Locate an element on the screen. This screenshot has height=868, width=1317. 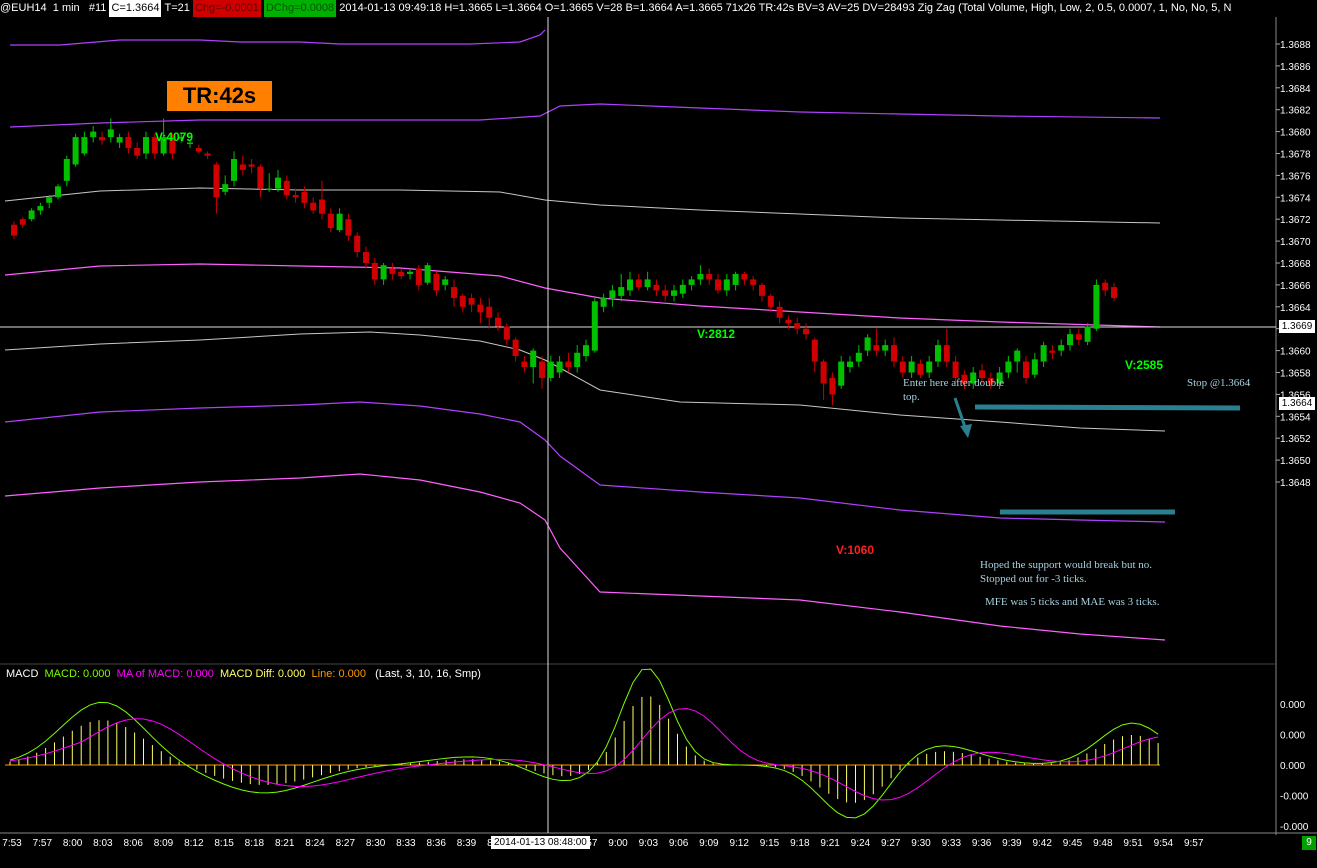
macd-title: MACD is located at coordinates (22, 674).